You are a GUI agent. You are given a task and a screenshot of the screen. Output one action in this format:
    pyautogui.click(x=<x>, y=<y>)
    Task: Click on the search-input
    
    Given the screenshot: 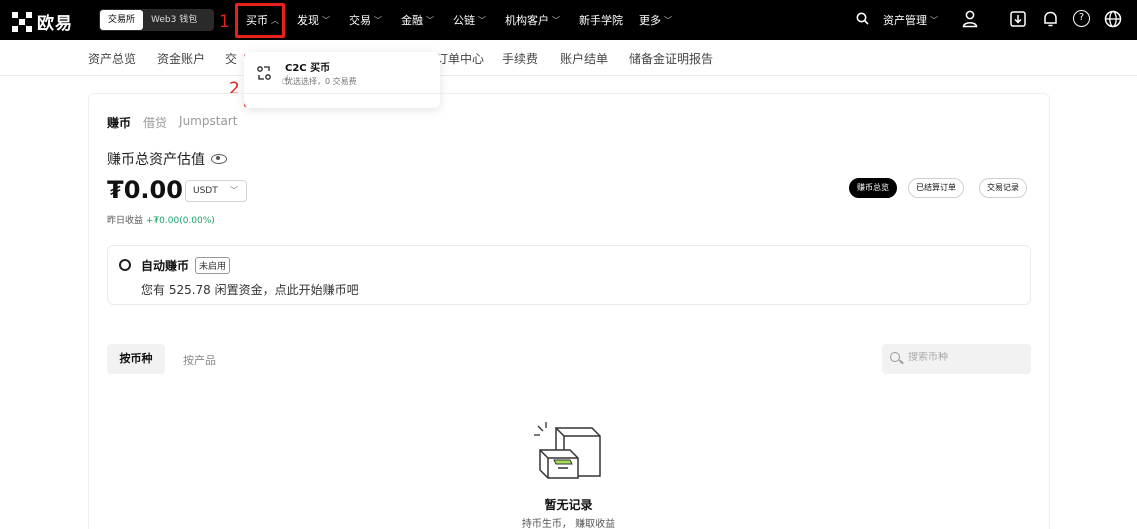 What is the action you would take?
    pyautogui.click(x=965, y=357)
    